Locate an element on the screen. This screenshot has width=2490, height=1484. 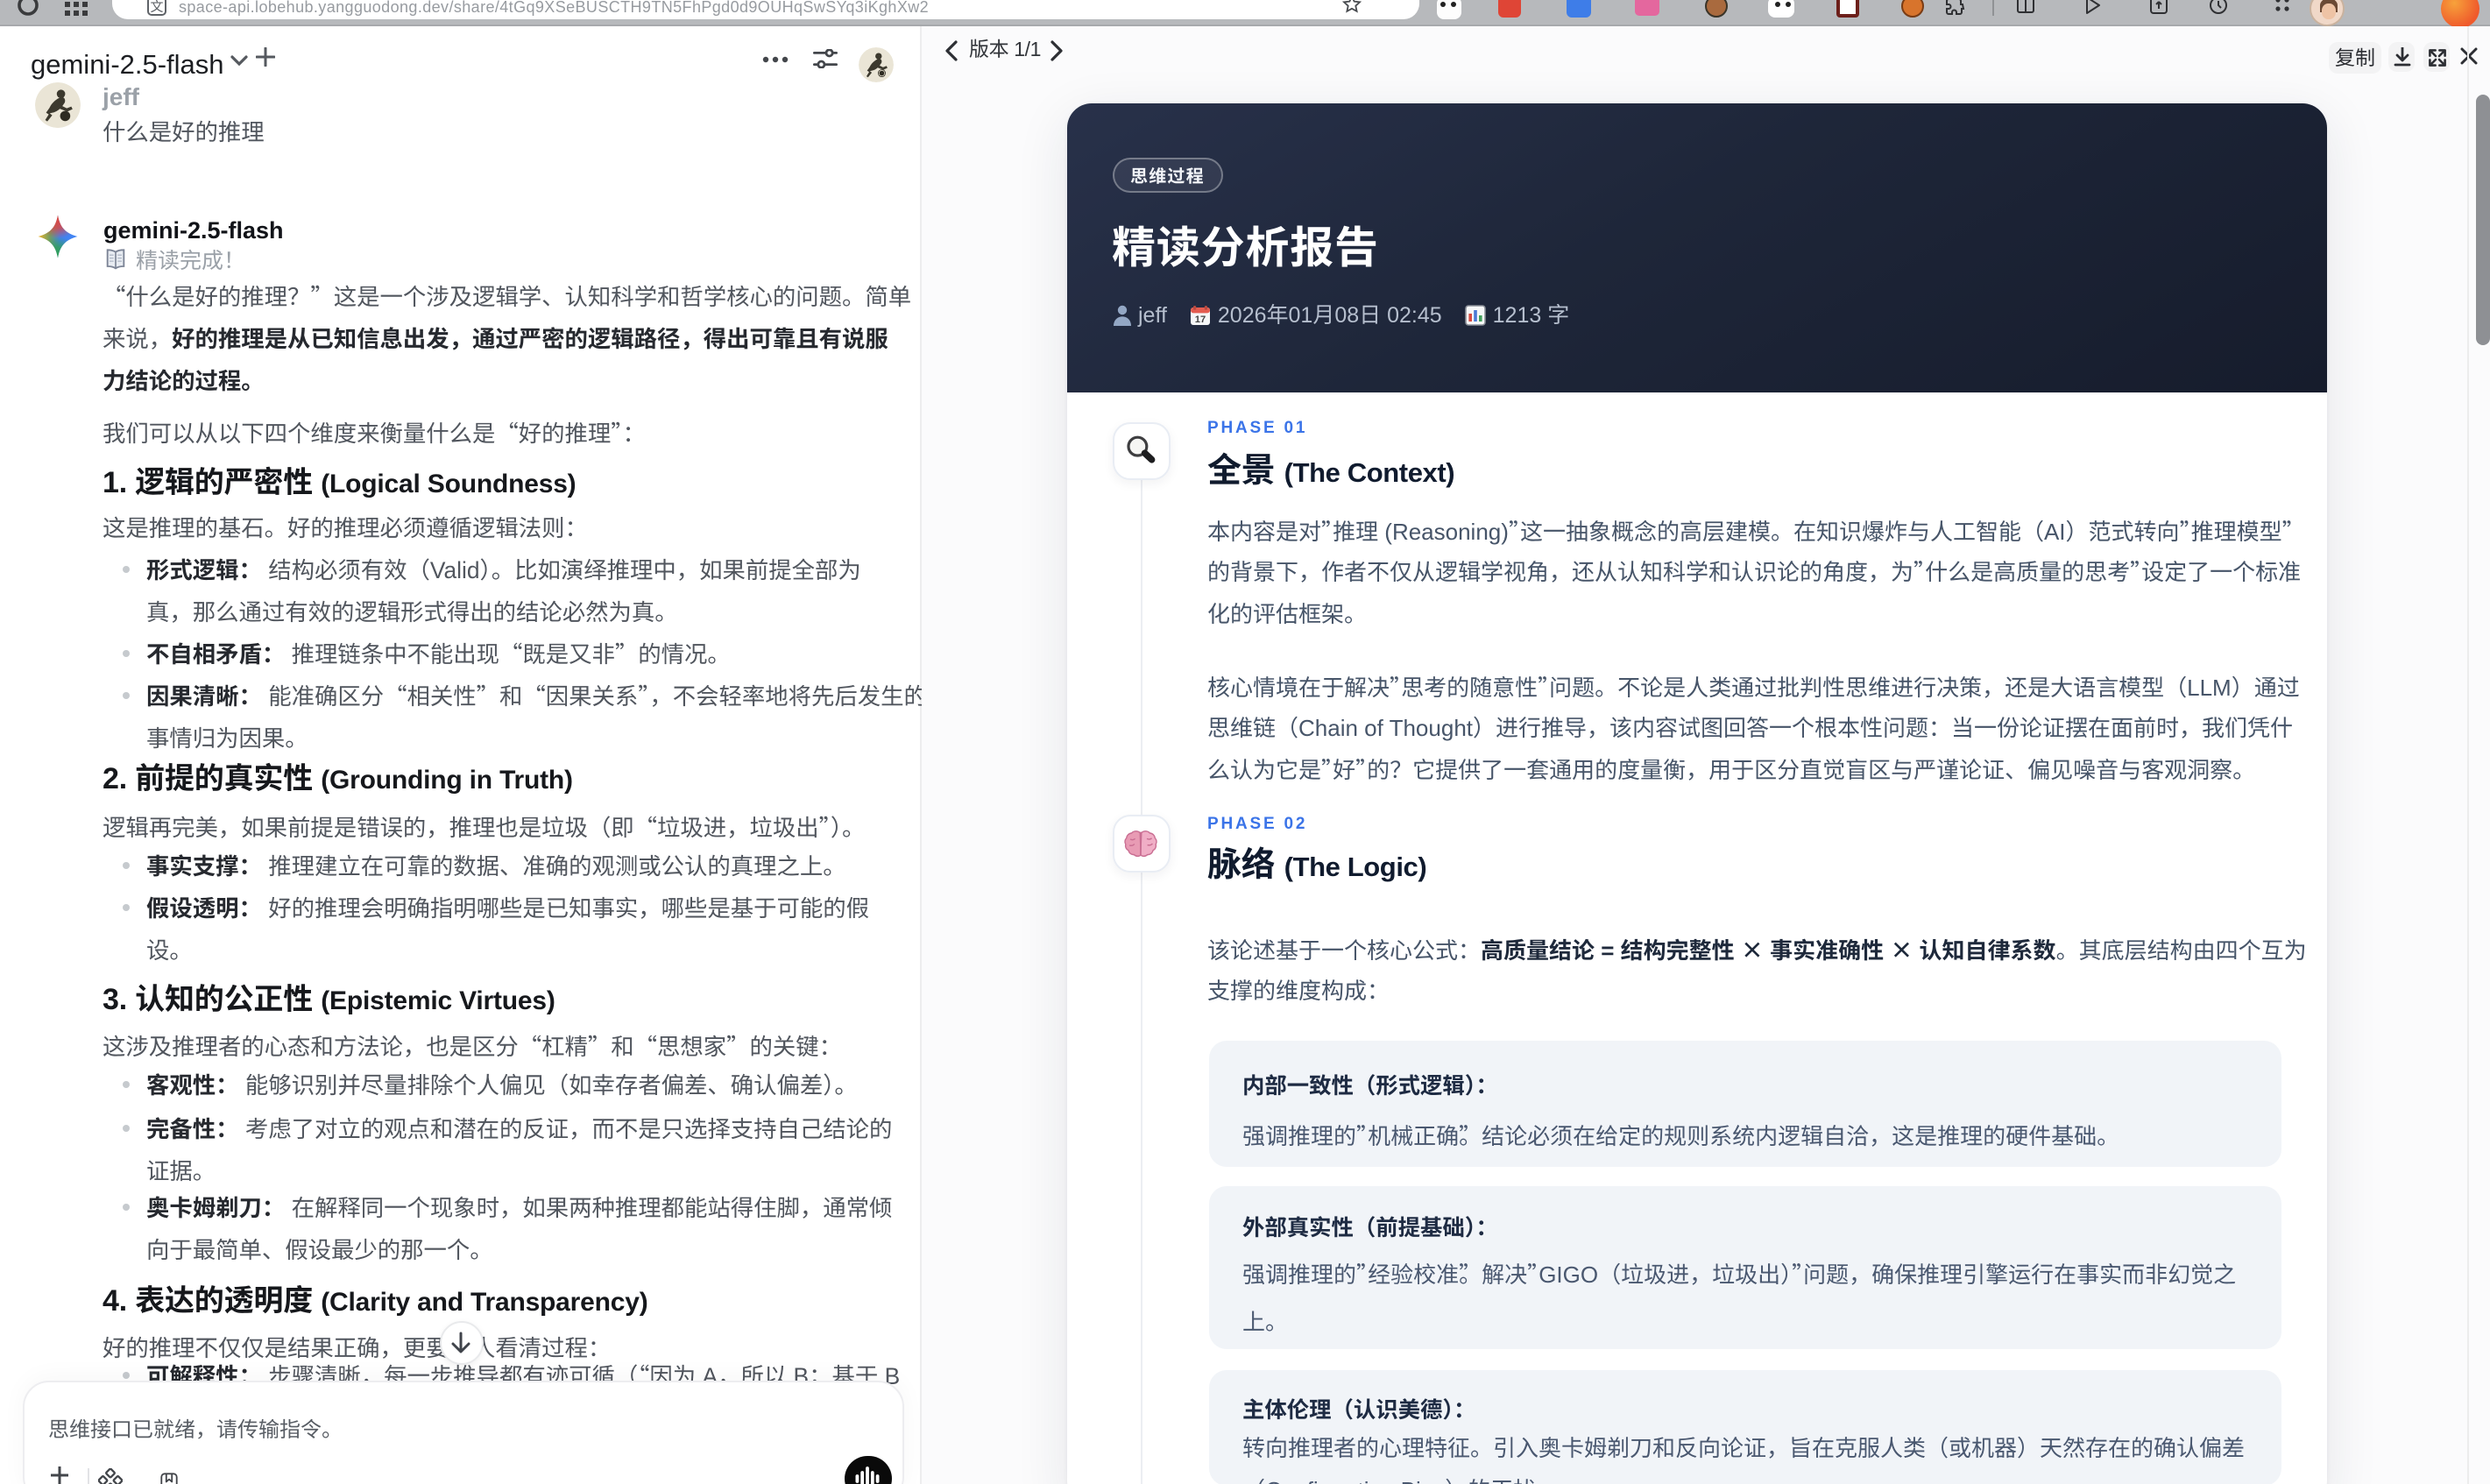
svg-text: 17 is located at coordinates (1200, 319).